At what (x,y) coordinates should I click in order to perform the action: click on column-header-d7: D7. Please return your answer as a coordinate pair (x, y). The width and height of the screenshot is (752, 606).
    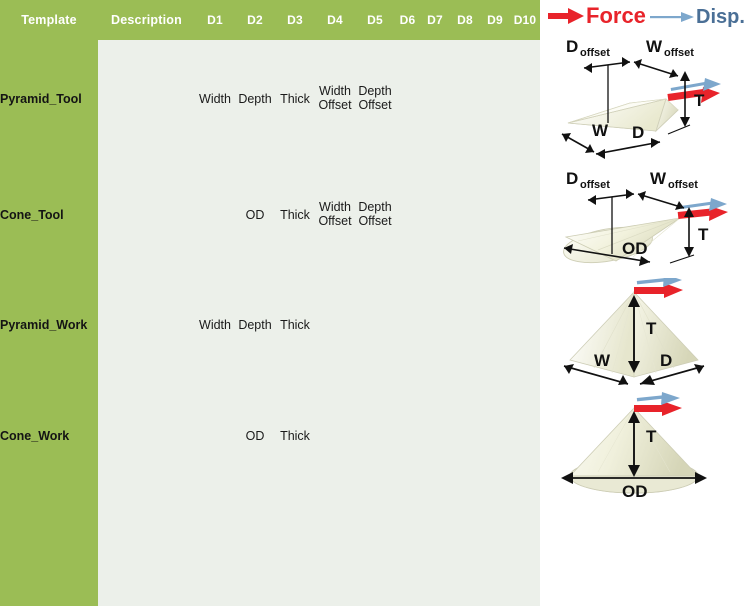
    Looking at the image, I should click on (435, 20).